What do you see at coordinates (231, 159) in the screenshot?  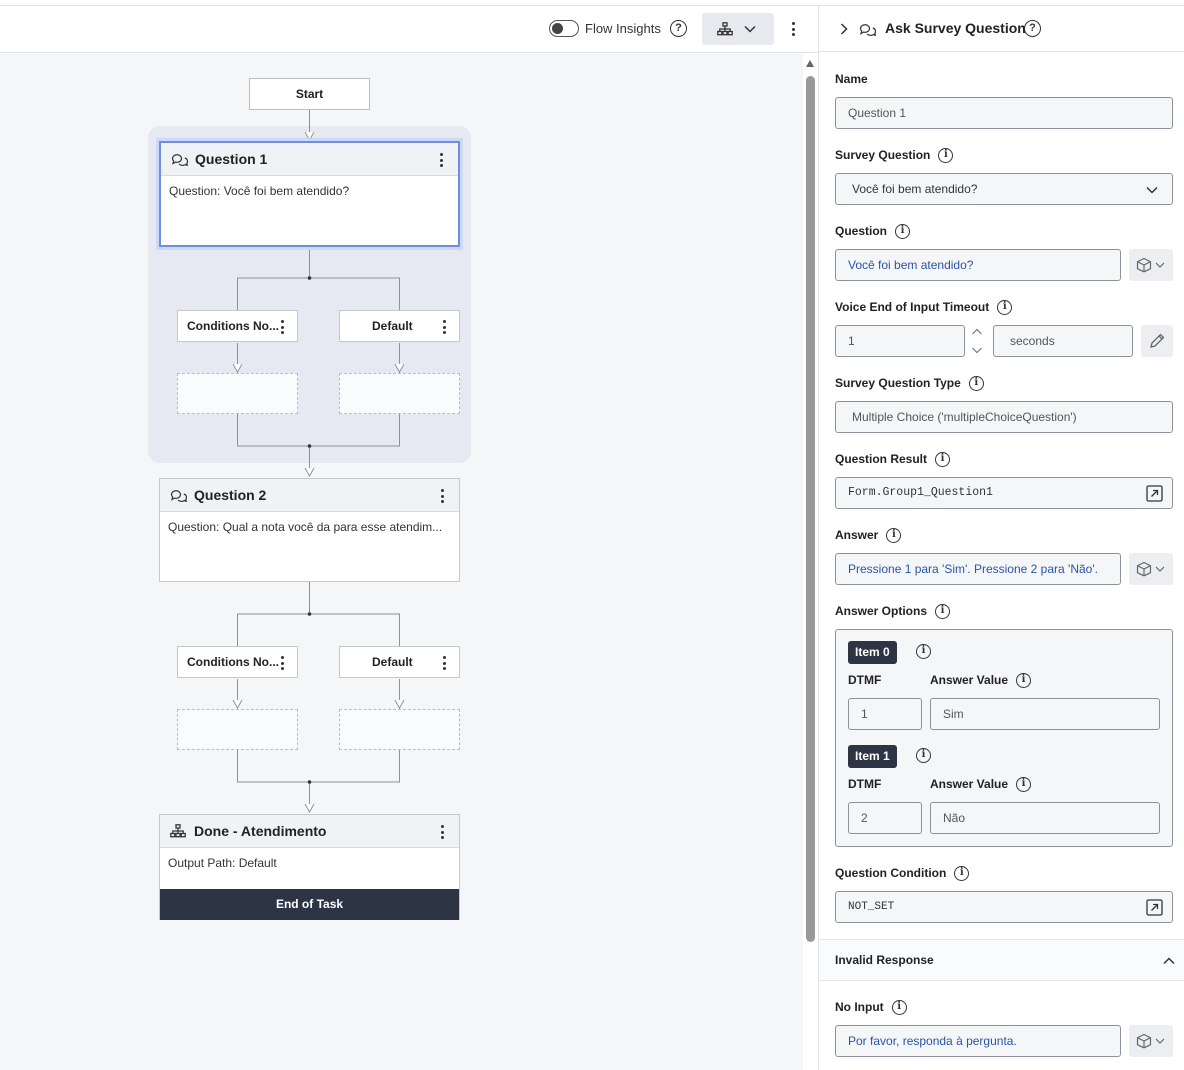 I see `node-title: Question 1` at bounding box center [231, 159].